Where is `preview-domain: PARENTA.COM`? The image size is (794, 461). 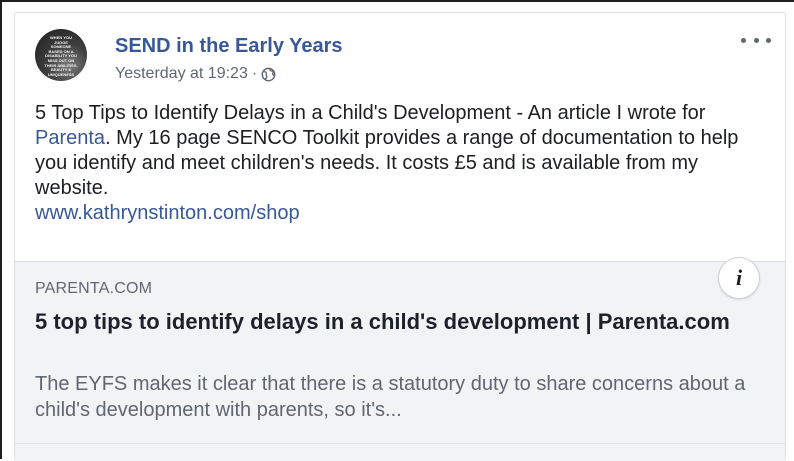
preview-domain: PARENTA.COM is located at coordinates (94, 288).